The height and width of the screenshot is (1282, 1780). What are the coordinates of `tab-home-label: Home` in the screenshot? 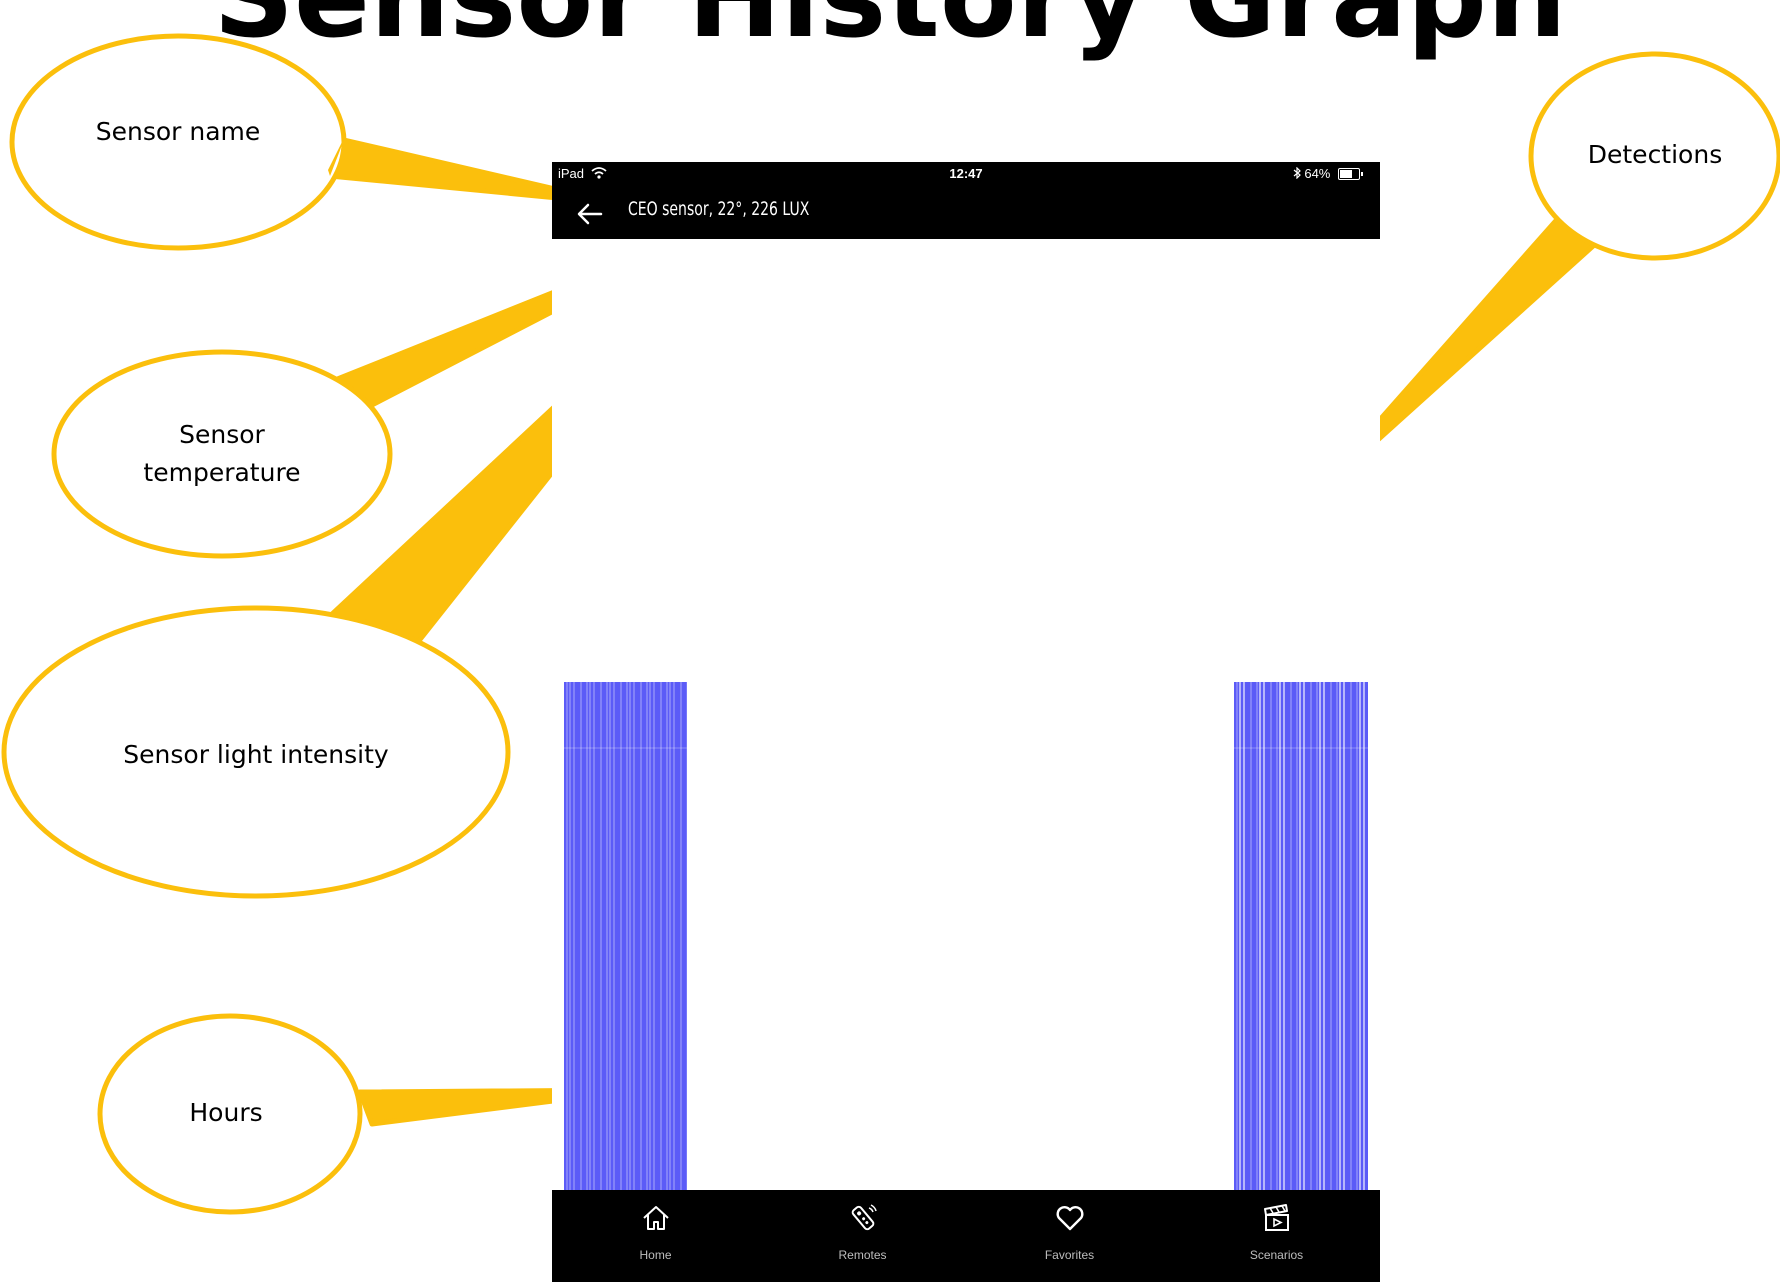 It's located at (655, 1255).